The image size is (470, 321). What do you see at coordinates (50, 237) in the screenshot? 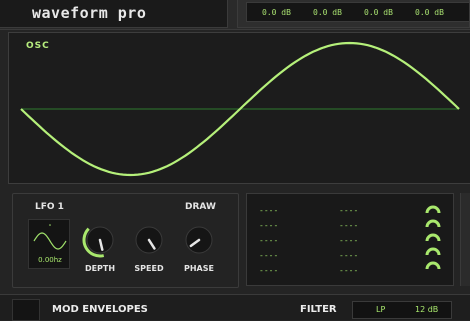
I see `lfo-sine-icon` at bounding box center [50, 237].